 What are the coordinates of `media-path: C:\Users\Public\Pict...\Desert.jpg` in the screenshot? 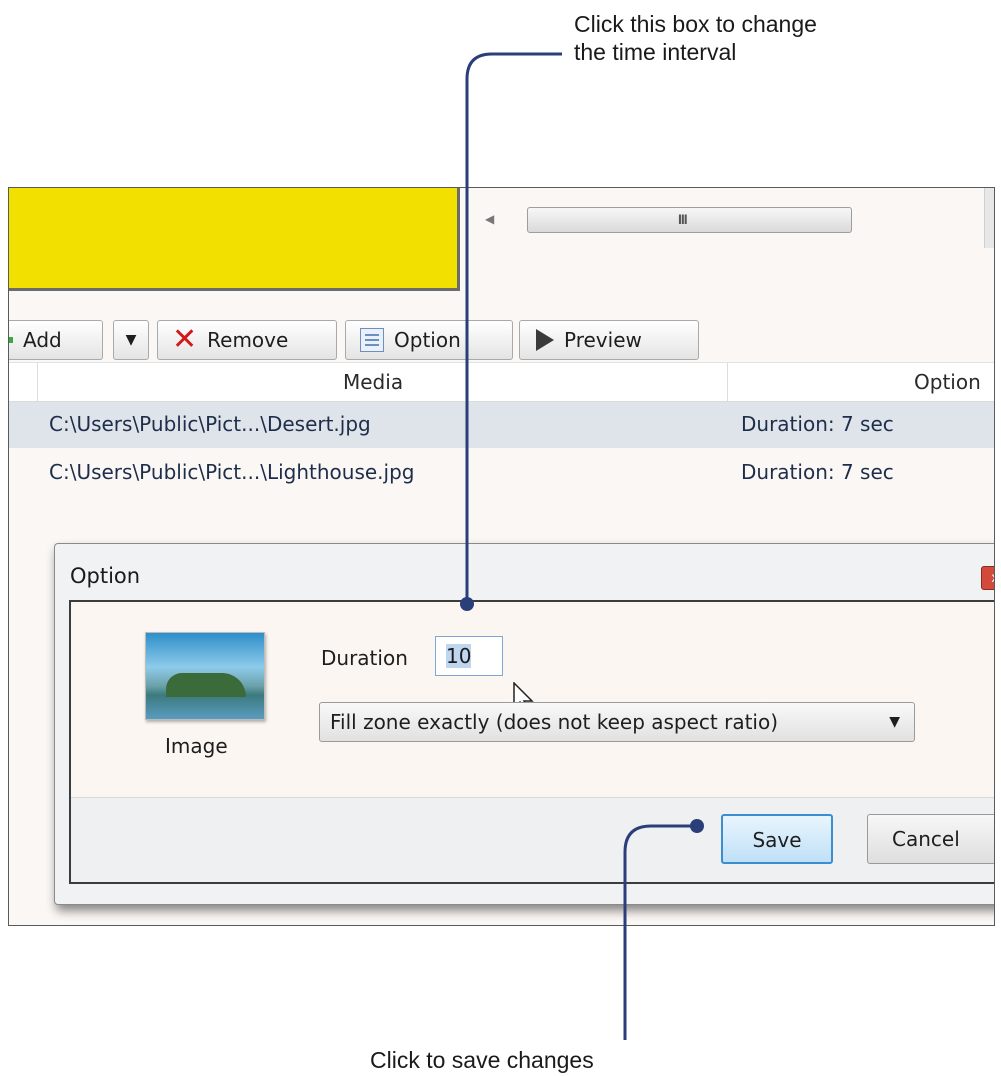 It's located at (210, 424).